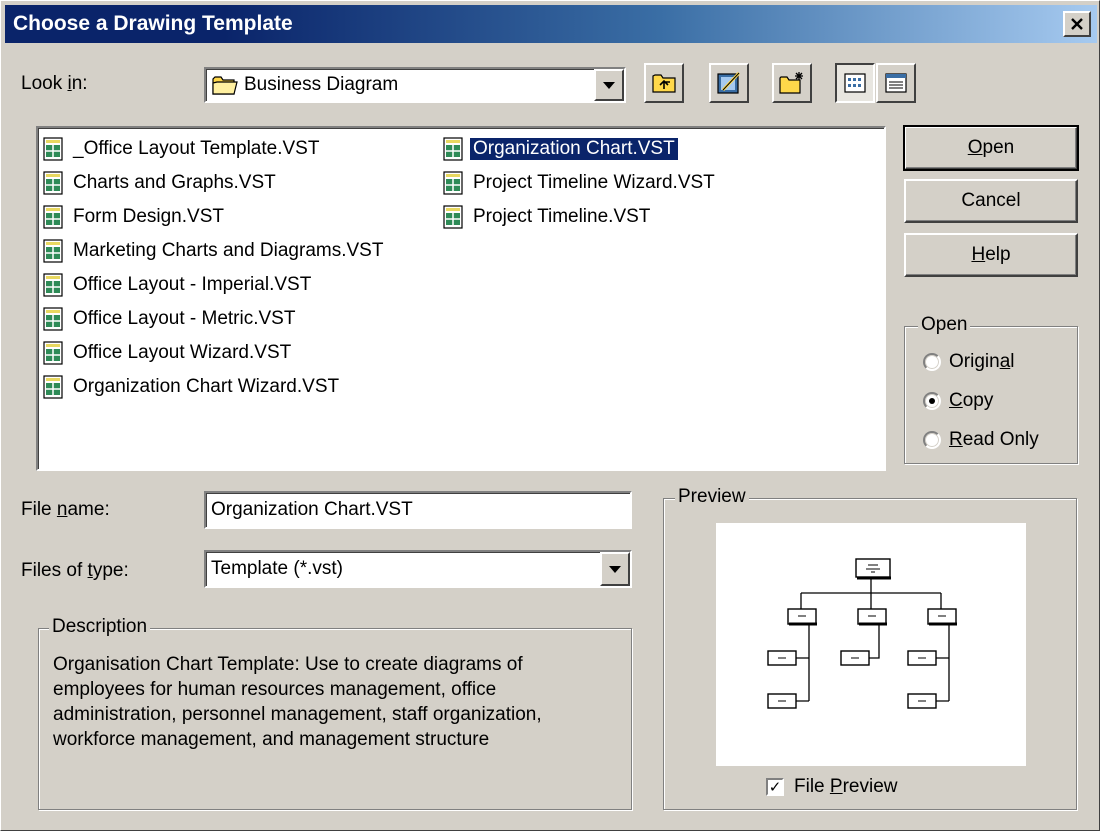 Image resolution: width=1100 pixels, height=831 pixels. I want to click on files-of-type-value: Template (*.vst), so click(277, 568).